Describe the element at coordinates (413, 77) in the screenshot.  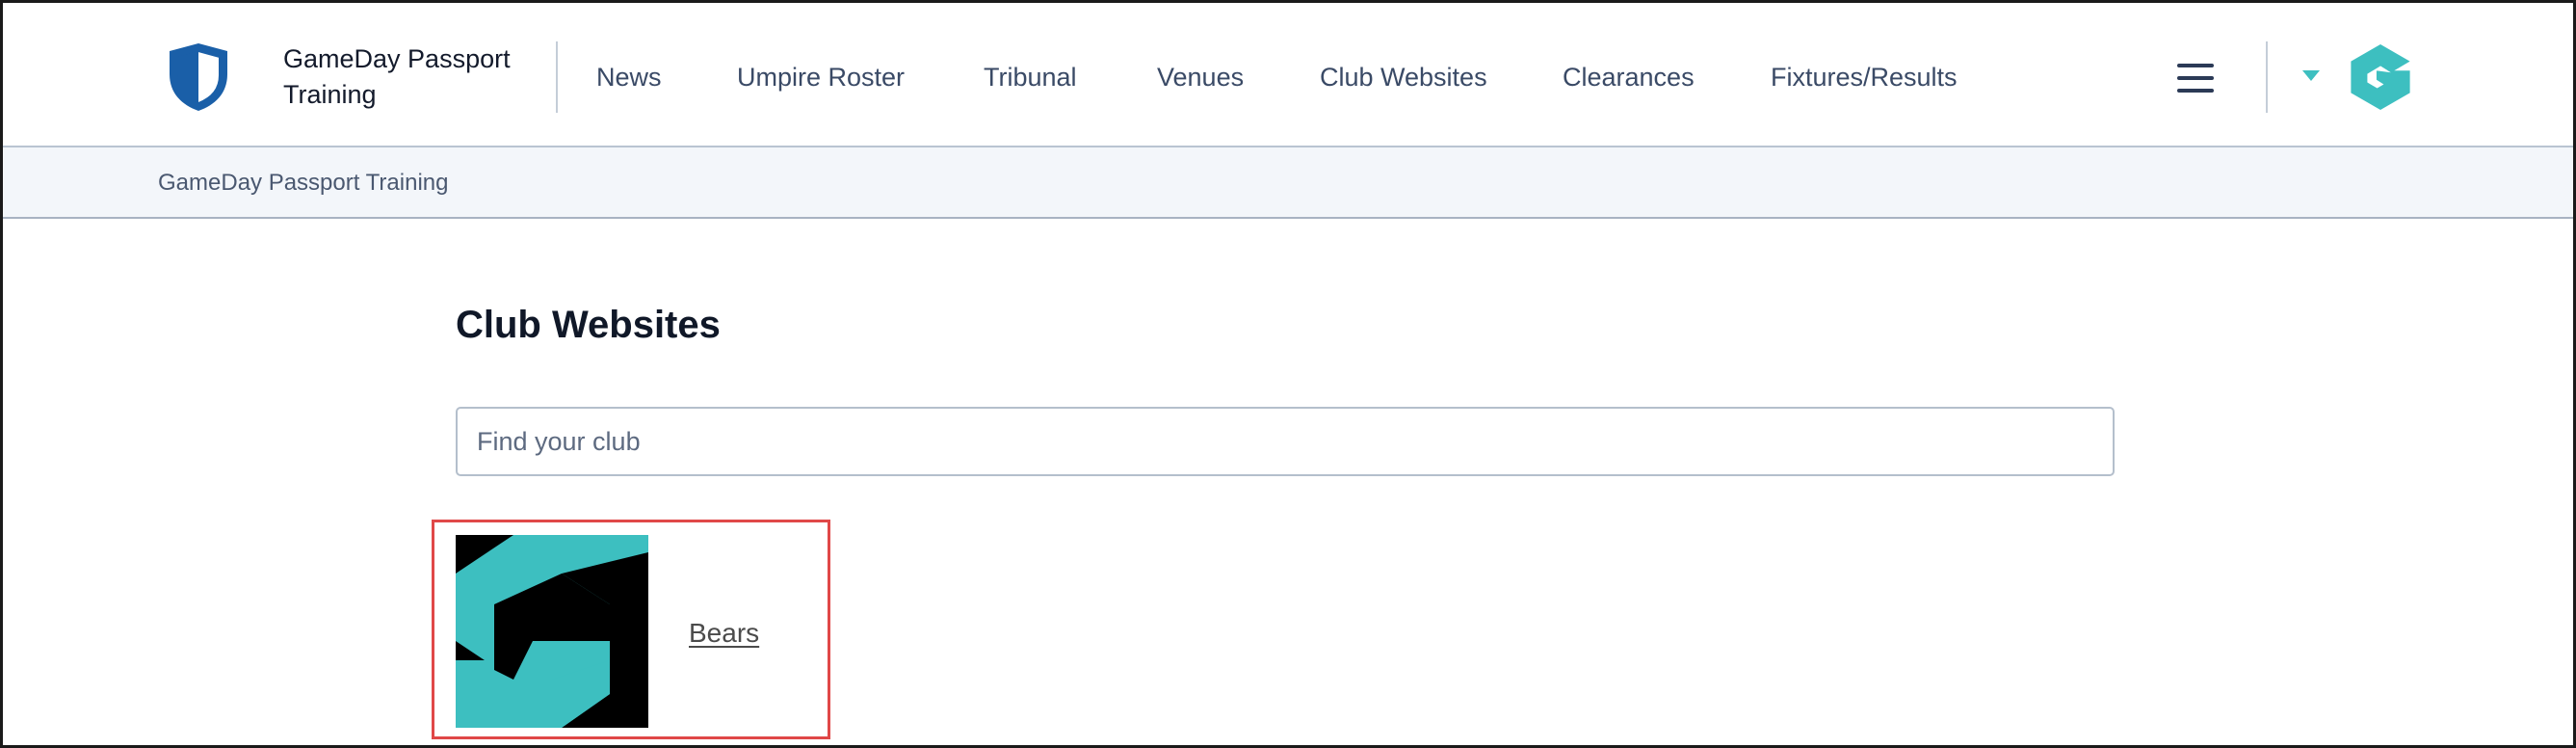
I see `brand-name: GameDay Passport Training` at that location.